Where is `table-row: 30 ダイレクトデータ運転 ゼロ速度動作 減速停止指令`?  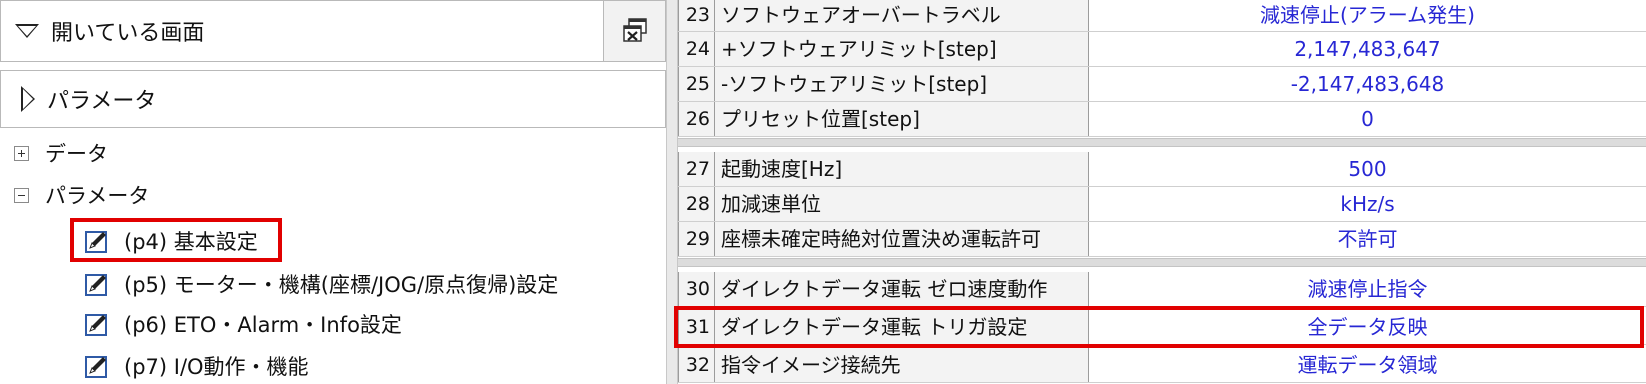
table-row: 30 ダイレクトデータ運転 ゼロ速度動作 減速停止指令 is located at coordinates (1162, 289).